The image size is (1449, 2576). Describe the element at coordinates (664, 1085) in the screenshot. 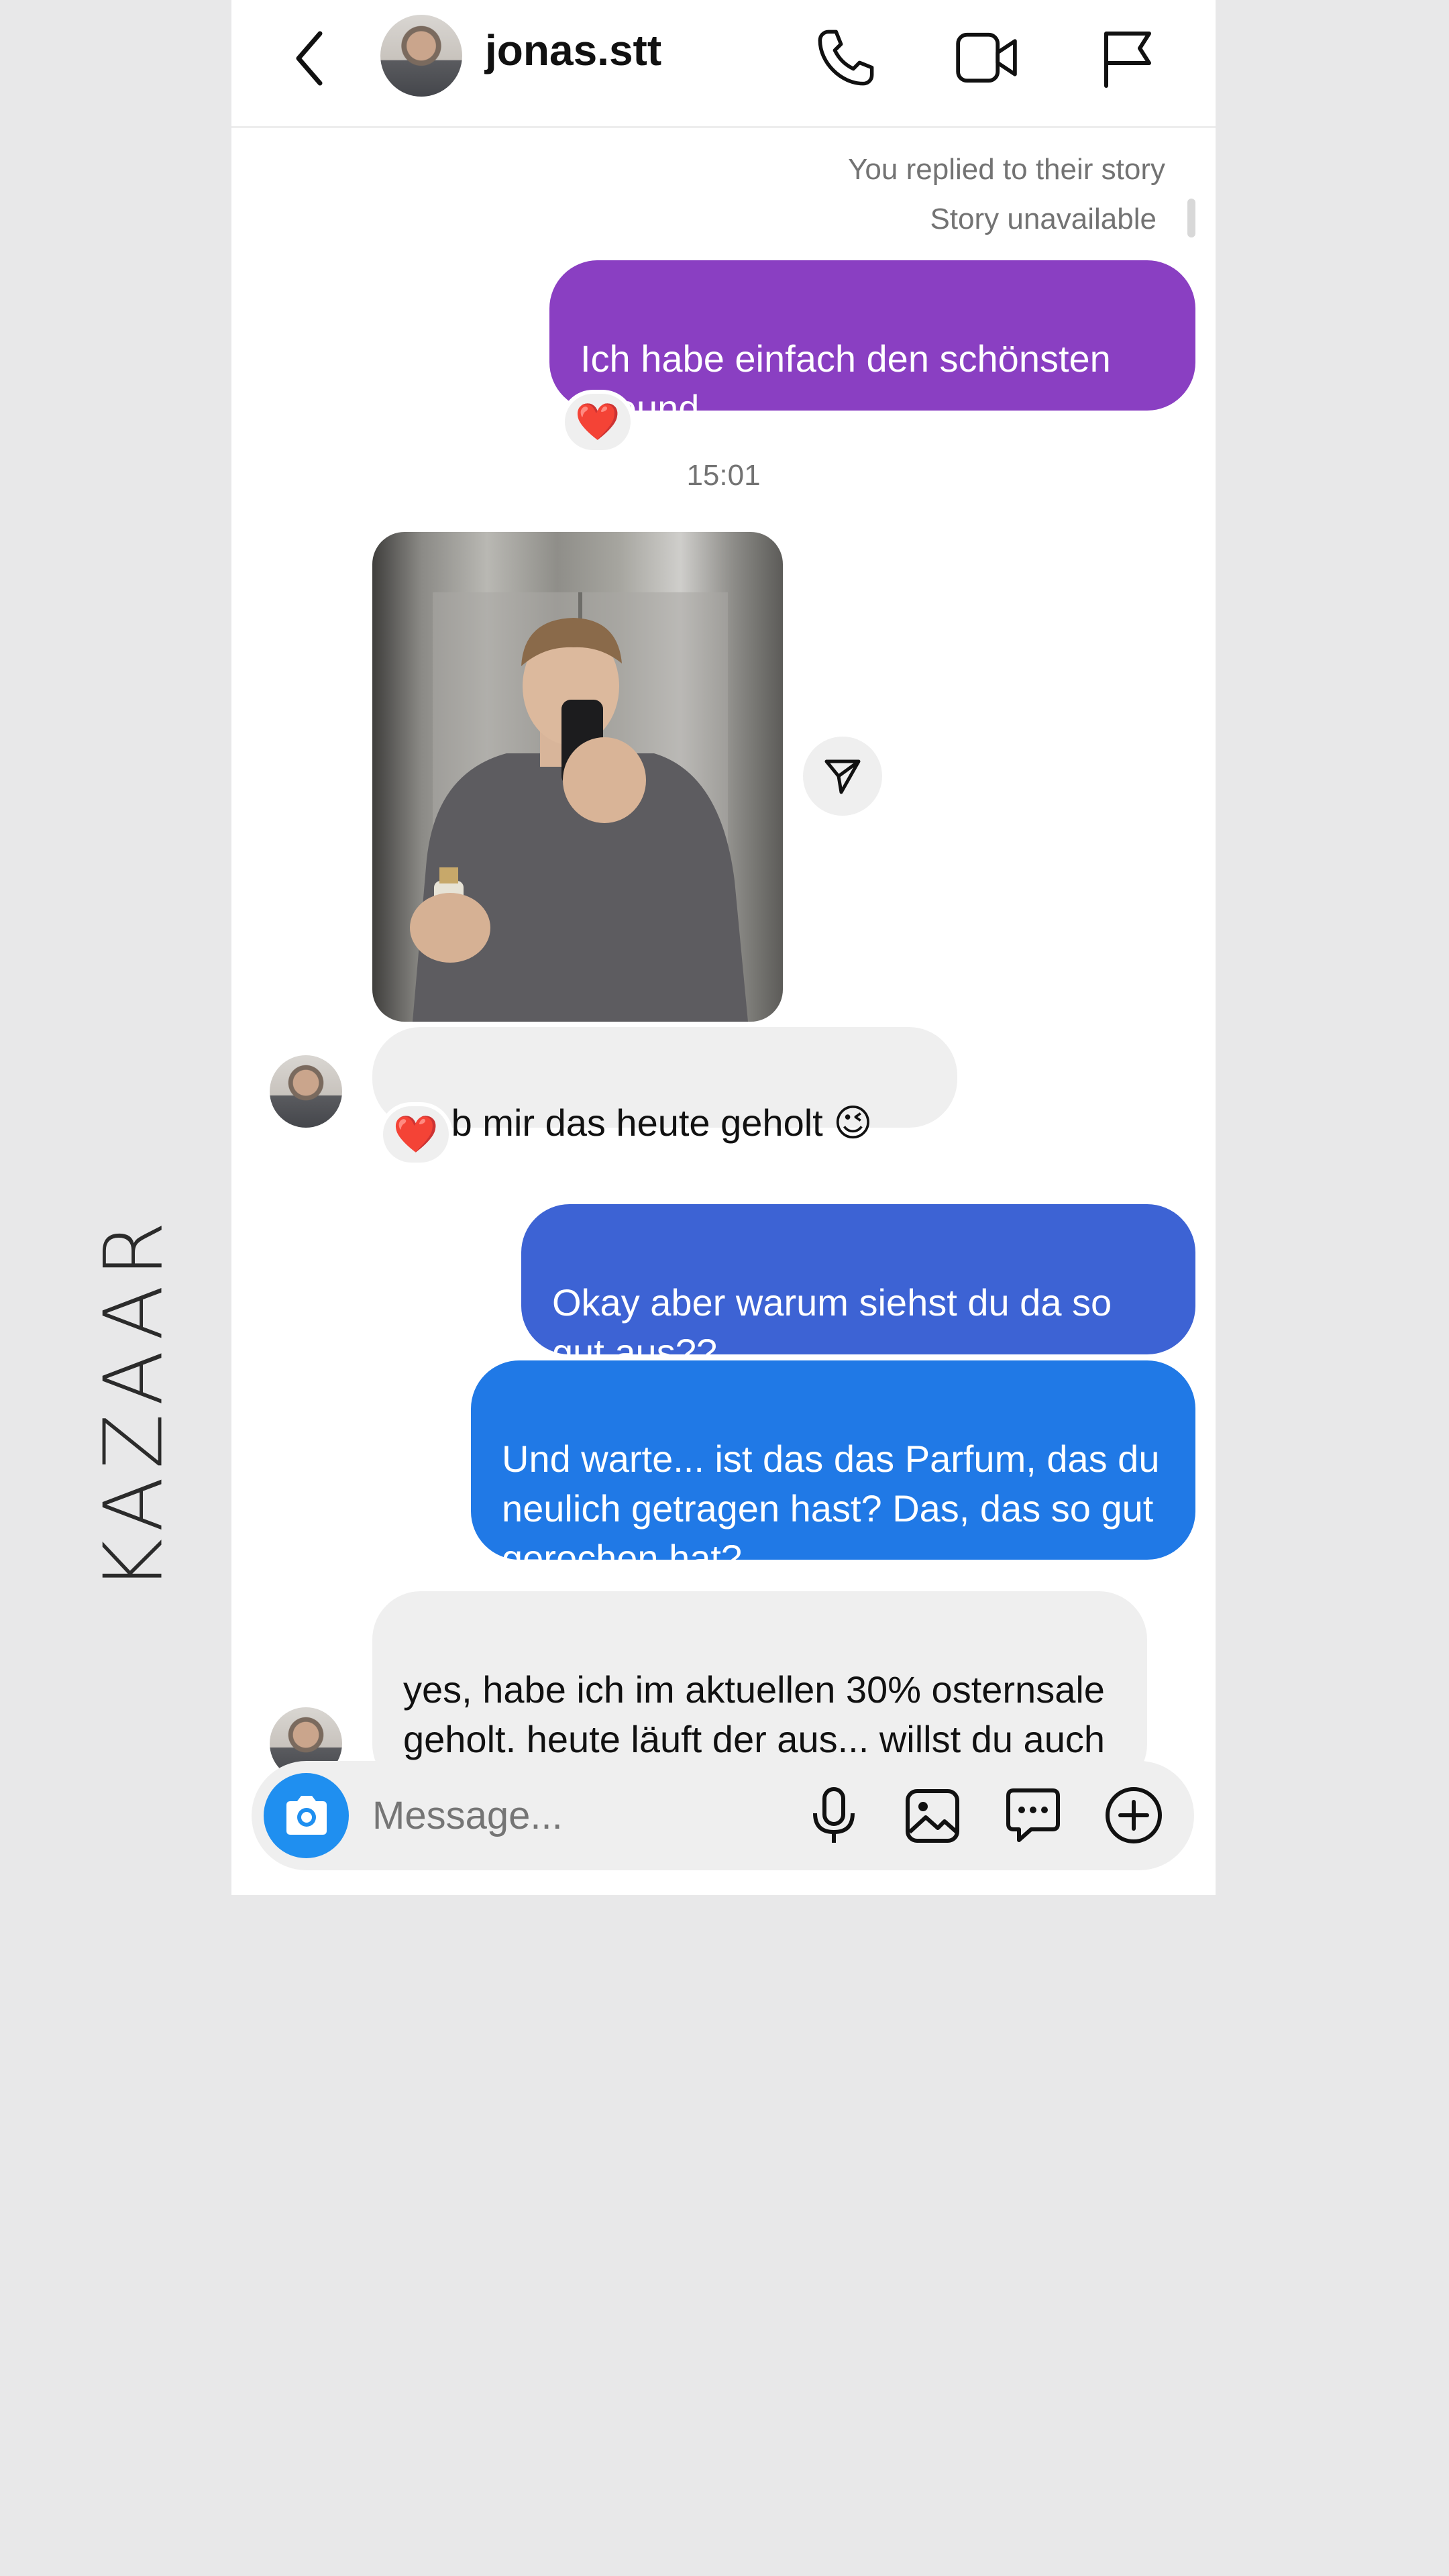

I see `message-incoming: Hab mir das heute geholt 😉` at that location.